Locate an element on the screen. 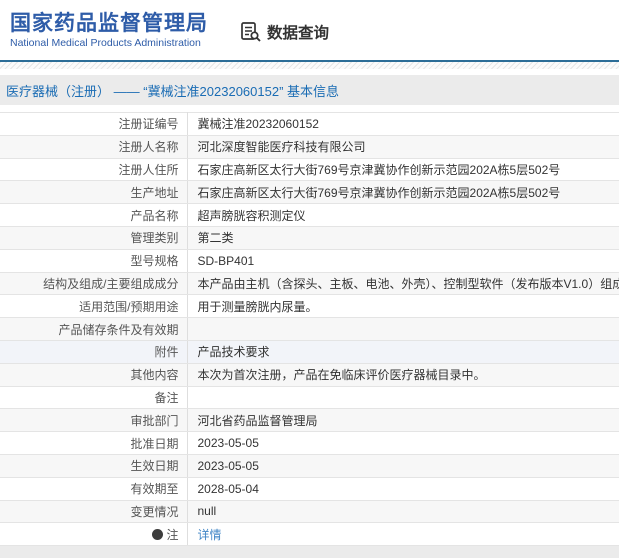 This screenshot has height=558, width=619. table-row: 产品名称 超声膀胱容积测定仪 is located at coordinates (309, 215).